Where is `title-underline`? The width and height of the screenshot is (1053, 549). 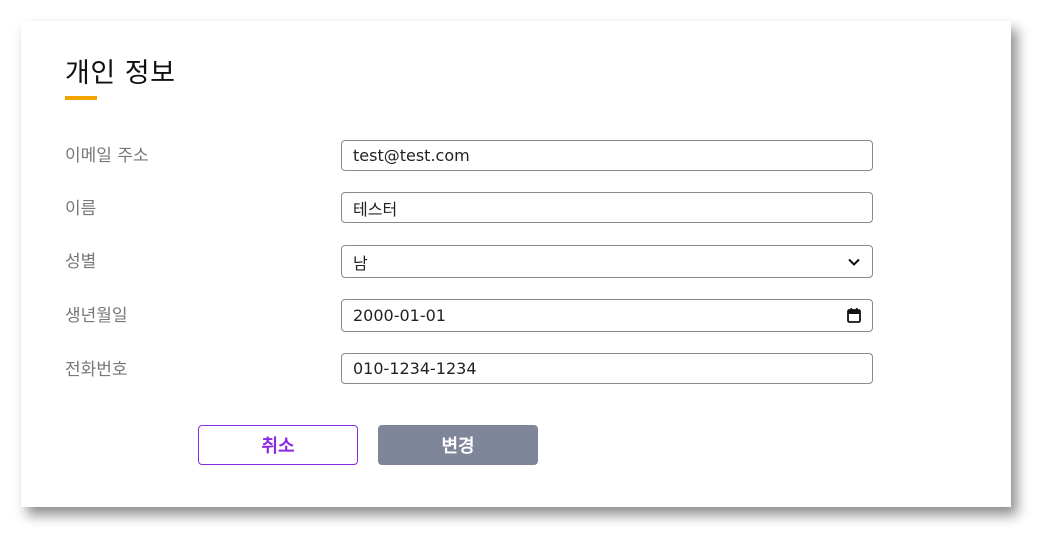
title-underline is located at coordinates (81, 98).